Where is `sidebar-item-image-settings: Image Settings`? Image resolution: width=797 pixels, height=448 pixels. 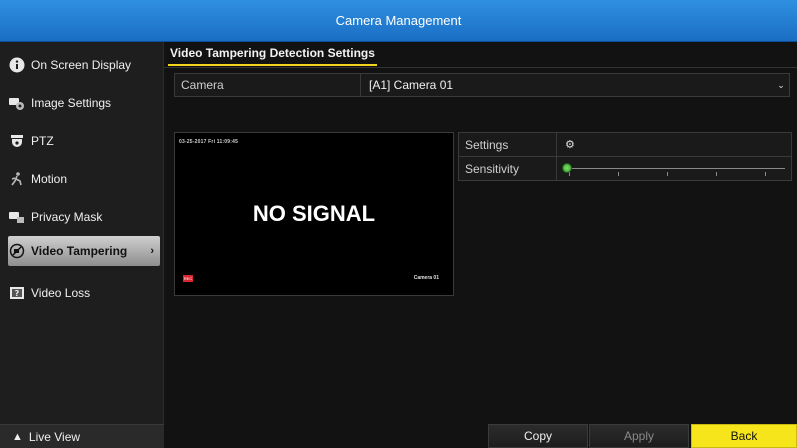
sidebar-item-image-settings: Image Settings is located at coordinates (84, 103).